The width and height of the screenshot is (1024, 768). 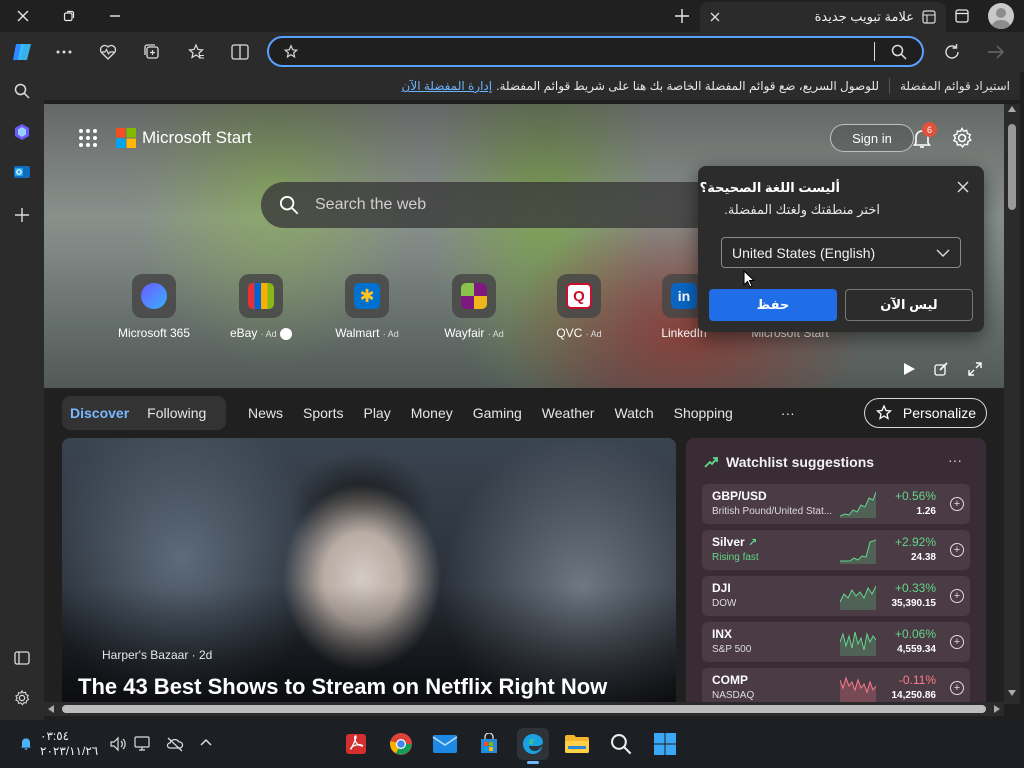 What do you see at coordinates (175, 744) in the screenshot?
I see `network-button` at bounding box center [175, 744].